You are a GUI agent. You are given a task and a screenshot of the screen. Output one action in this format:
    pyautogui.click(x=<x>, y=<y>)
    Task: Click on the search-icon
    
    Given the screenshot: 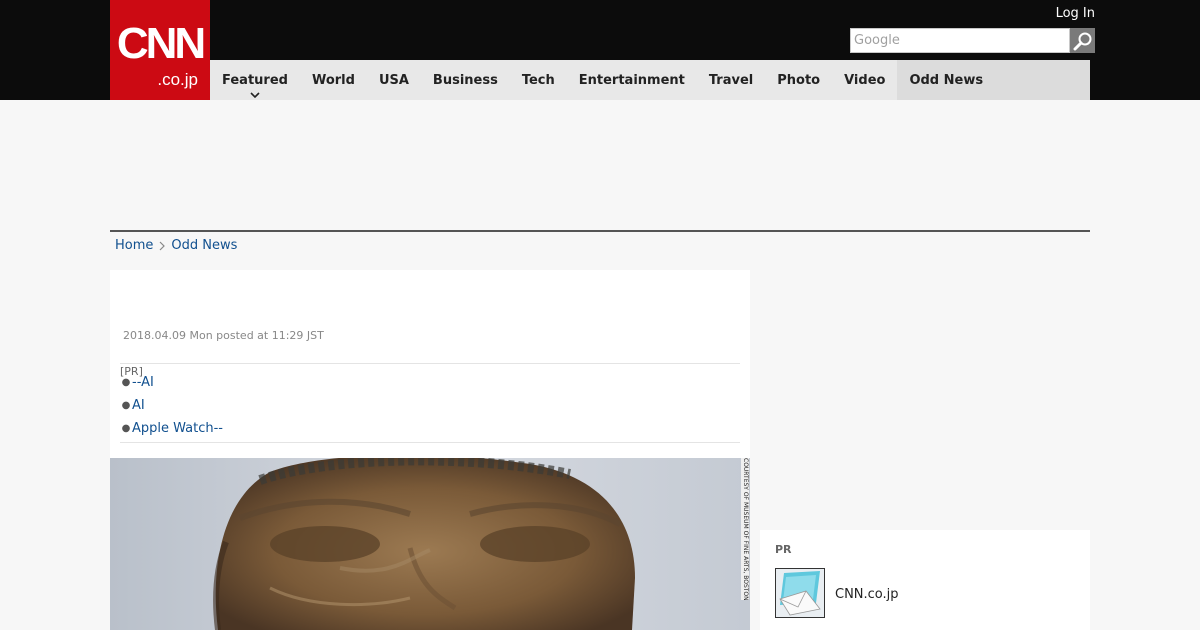 What is the action you would take?
    pyautogui.click(x=1082, y=41)
    